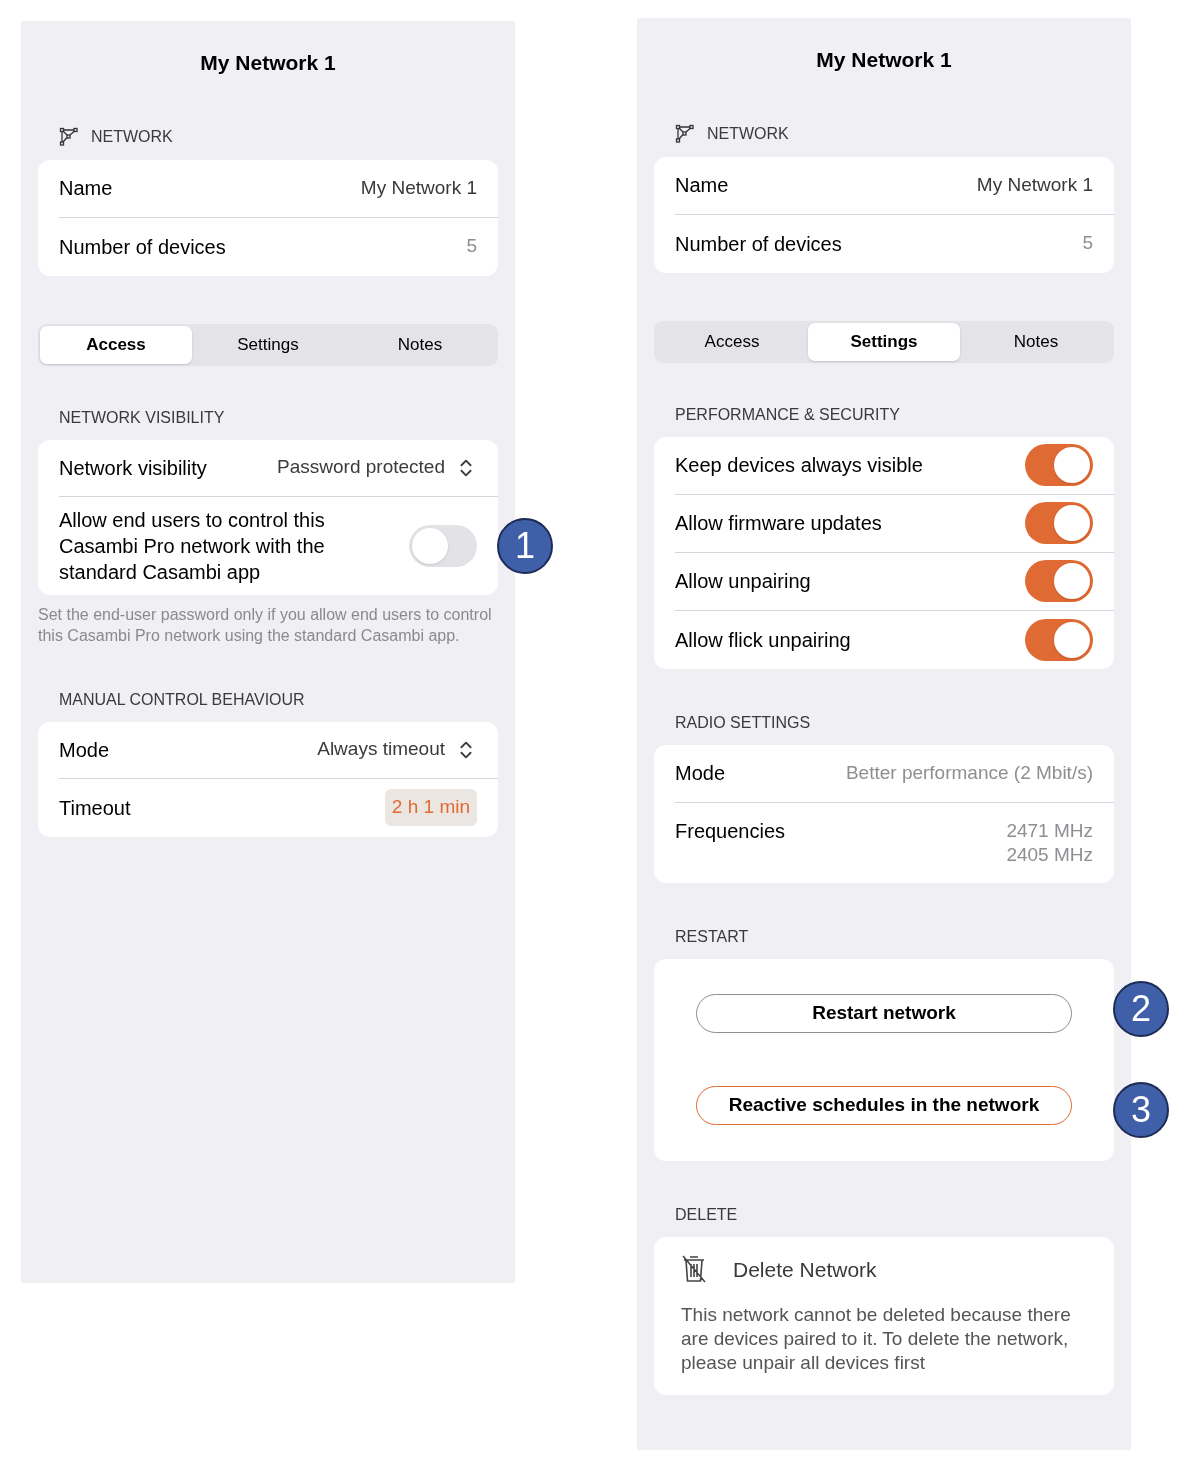  Describe the element at coordinates (884, 1105) in the screenshot. I see `action-button: Reactive schedules in the network` at that location.